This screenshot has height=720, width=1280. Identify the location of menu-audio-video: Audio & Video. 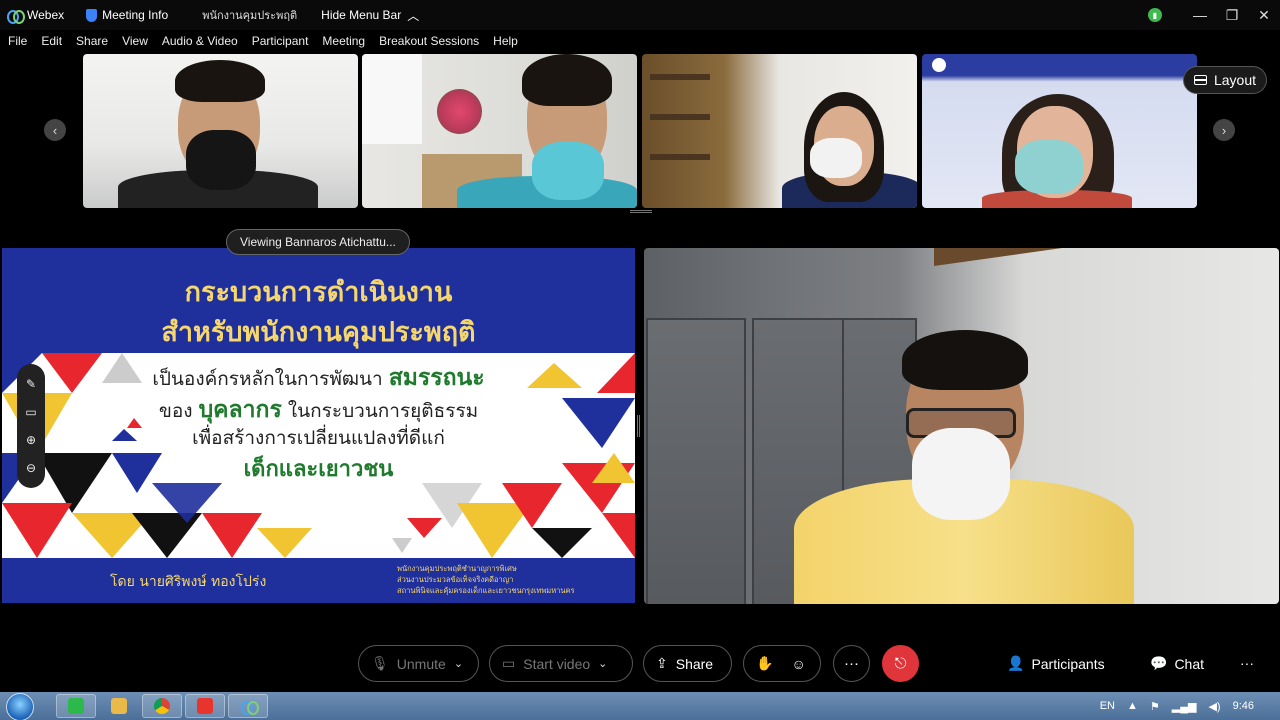
(200, 41).